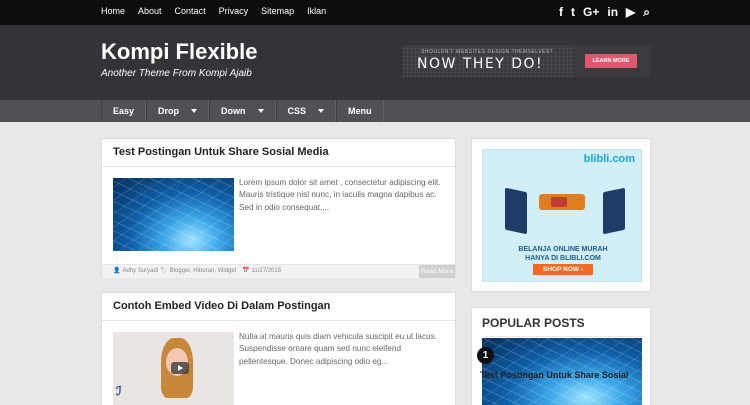 The image size is (750, 405). I want to click on banner-learn-more-button: LEARN MORE, so click(611, 61).